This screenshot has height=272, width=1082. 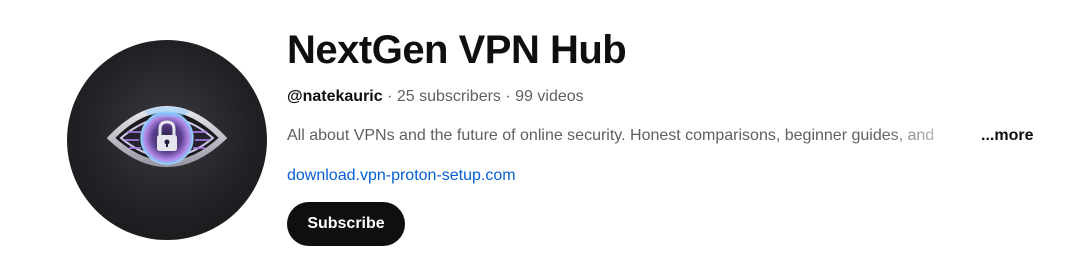 I want to click on video-count: 99 videos, so click(x=549, y=96).